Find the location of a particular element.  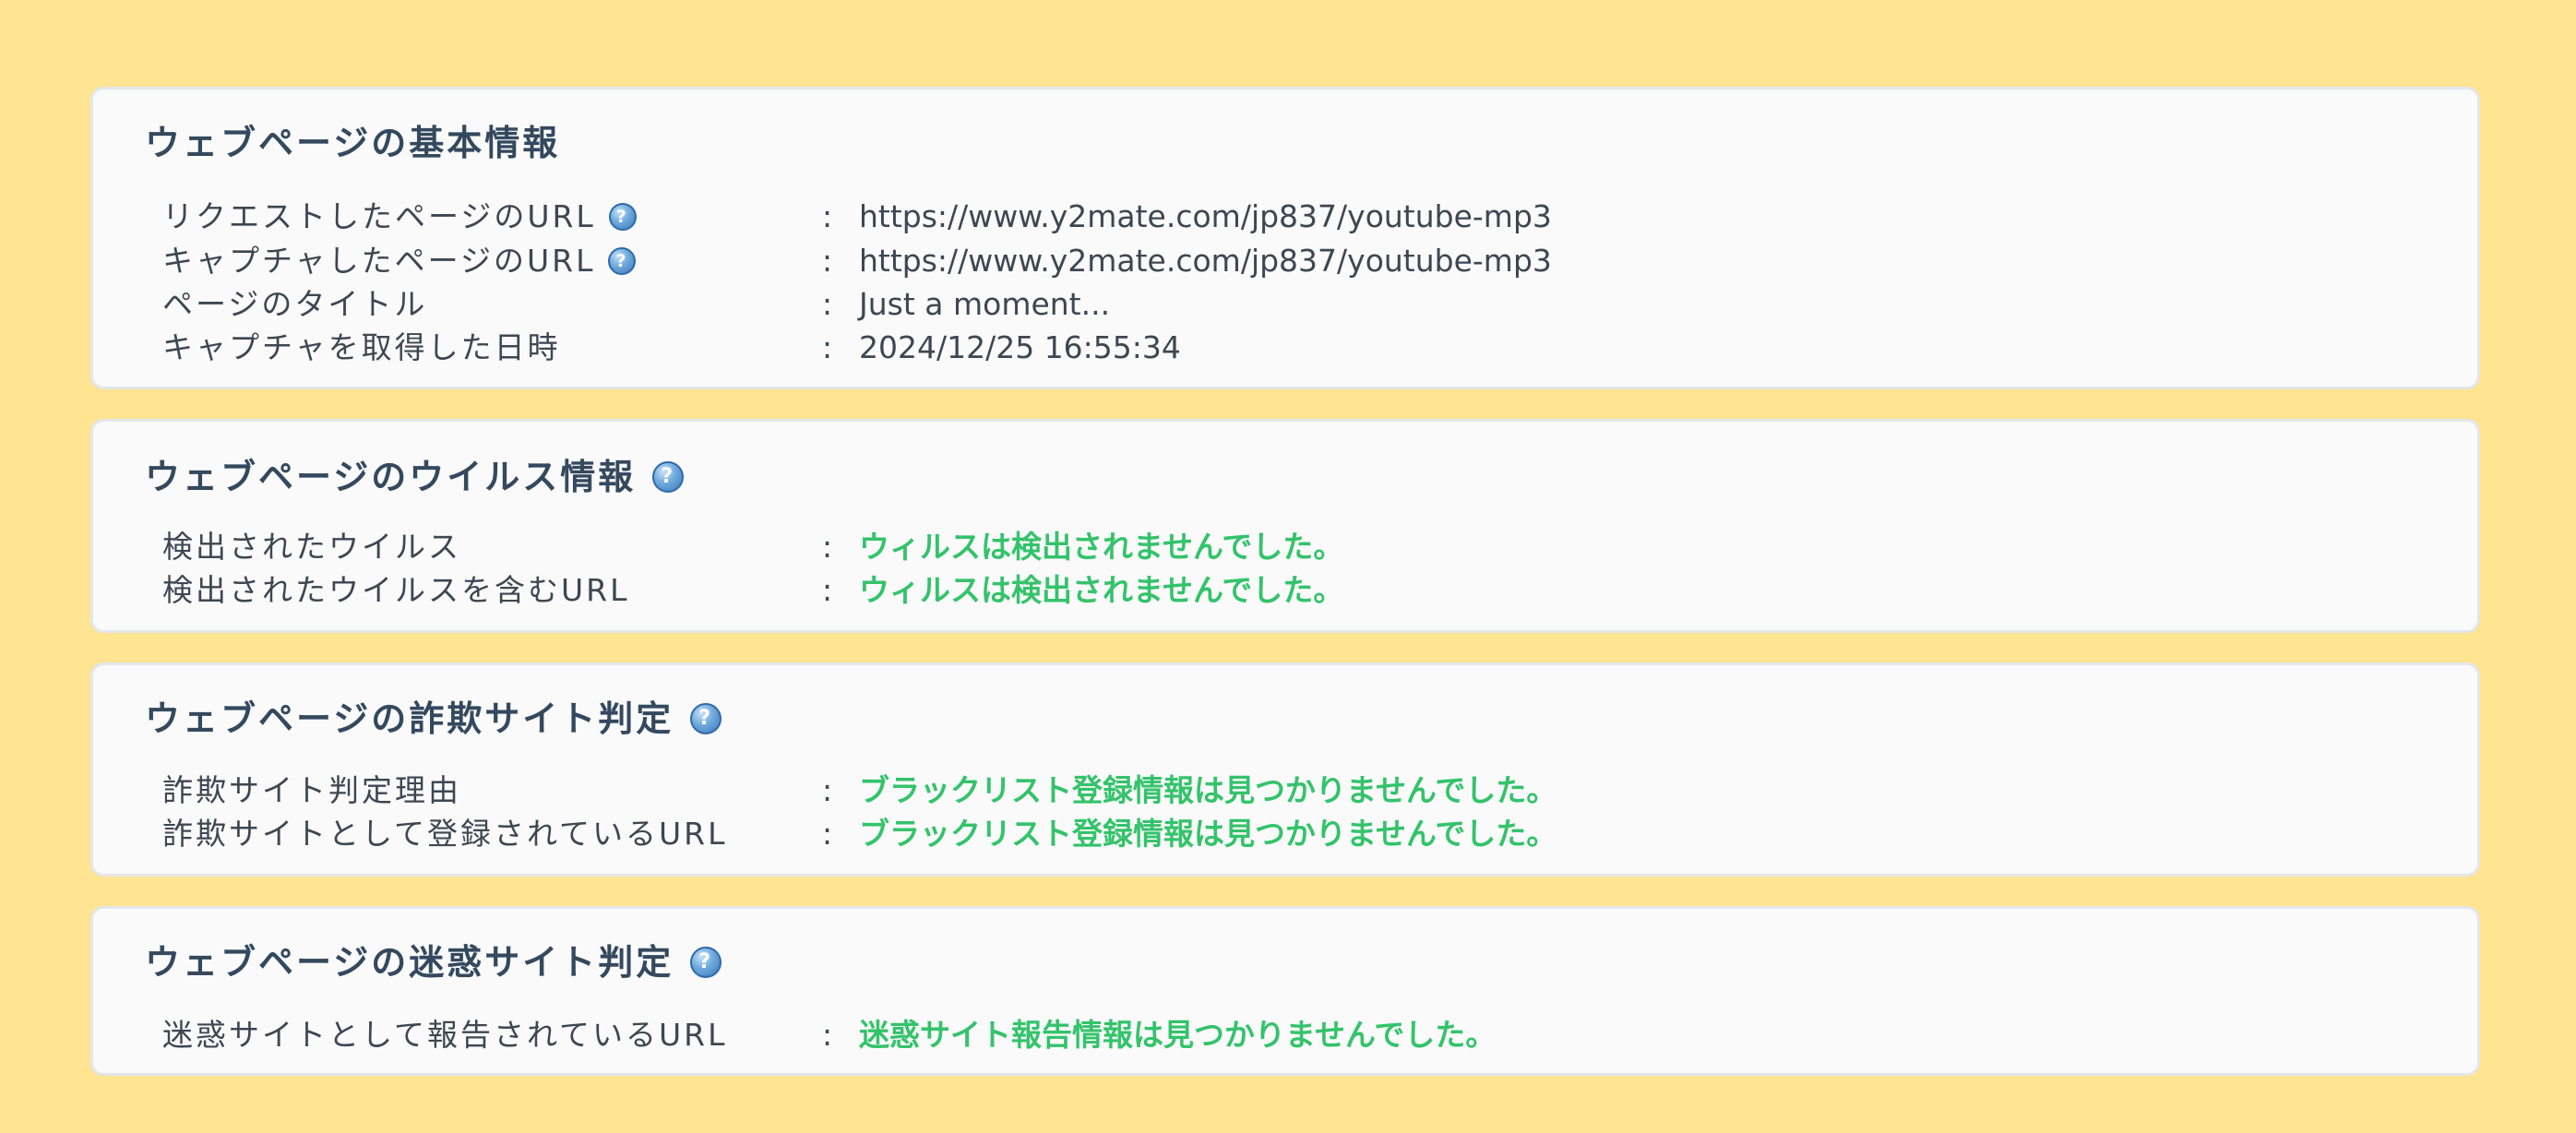

row-label: 詐欺サイトとして登録されているURL is located at coordinates (445, 834).